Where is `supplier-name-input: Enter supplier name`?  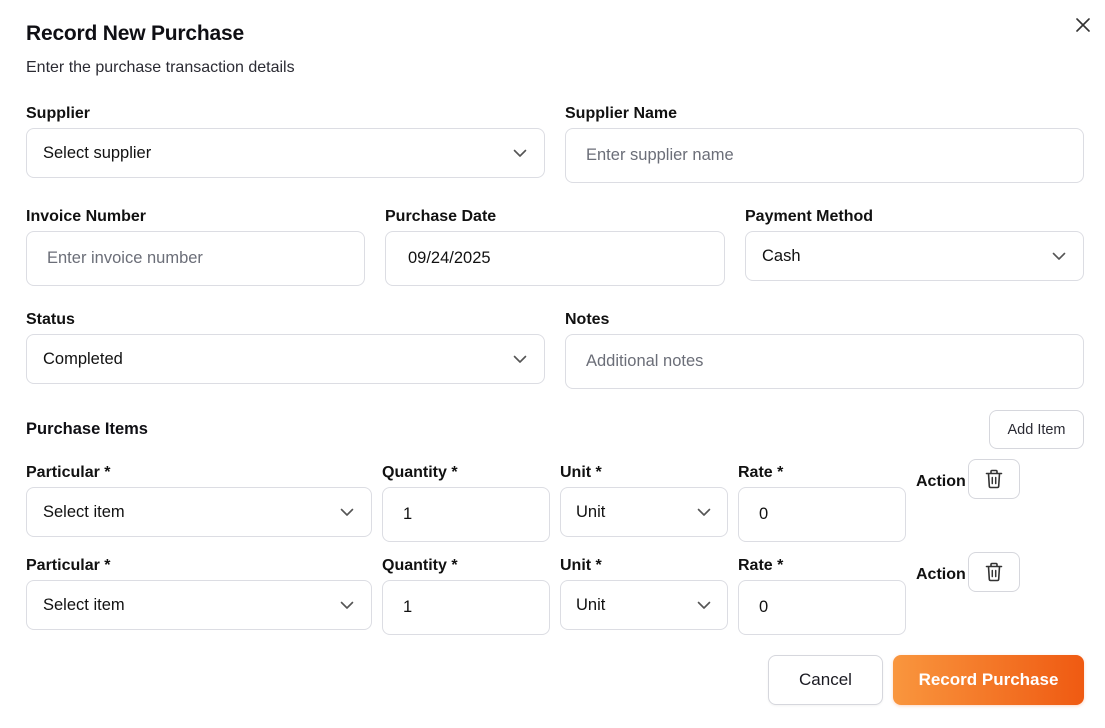 supplier-name-input: Enter supplier name is located at coordinates (824, 155).